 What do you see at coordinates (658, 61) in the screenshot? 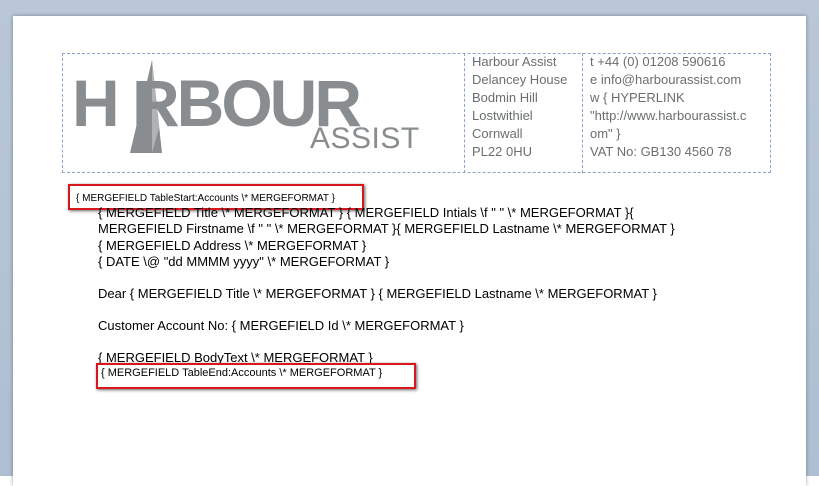
I see `phone-text: t +44 (0) 01208 590616` at bounding box center [658, 61].